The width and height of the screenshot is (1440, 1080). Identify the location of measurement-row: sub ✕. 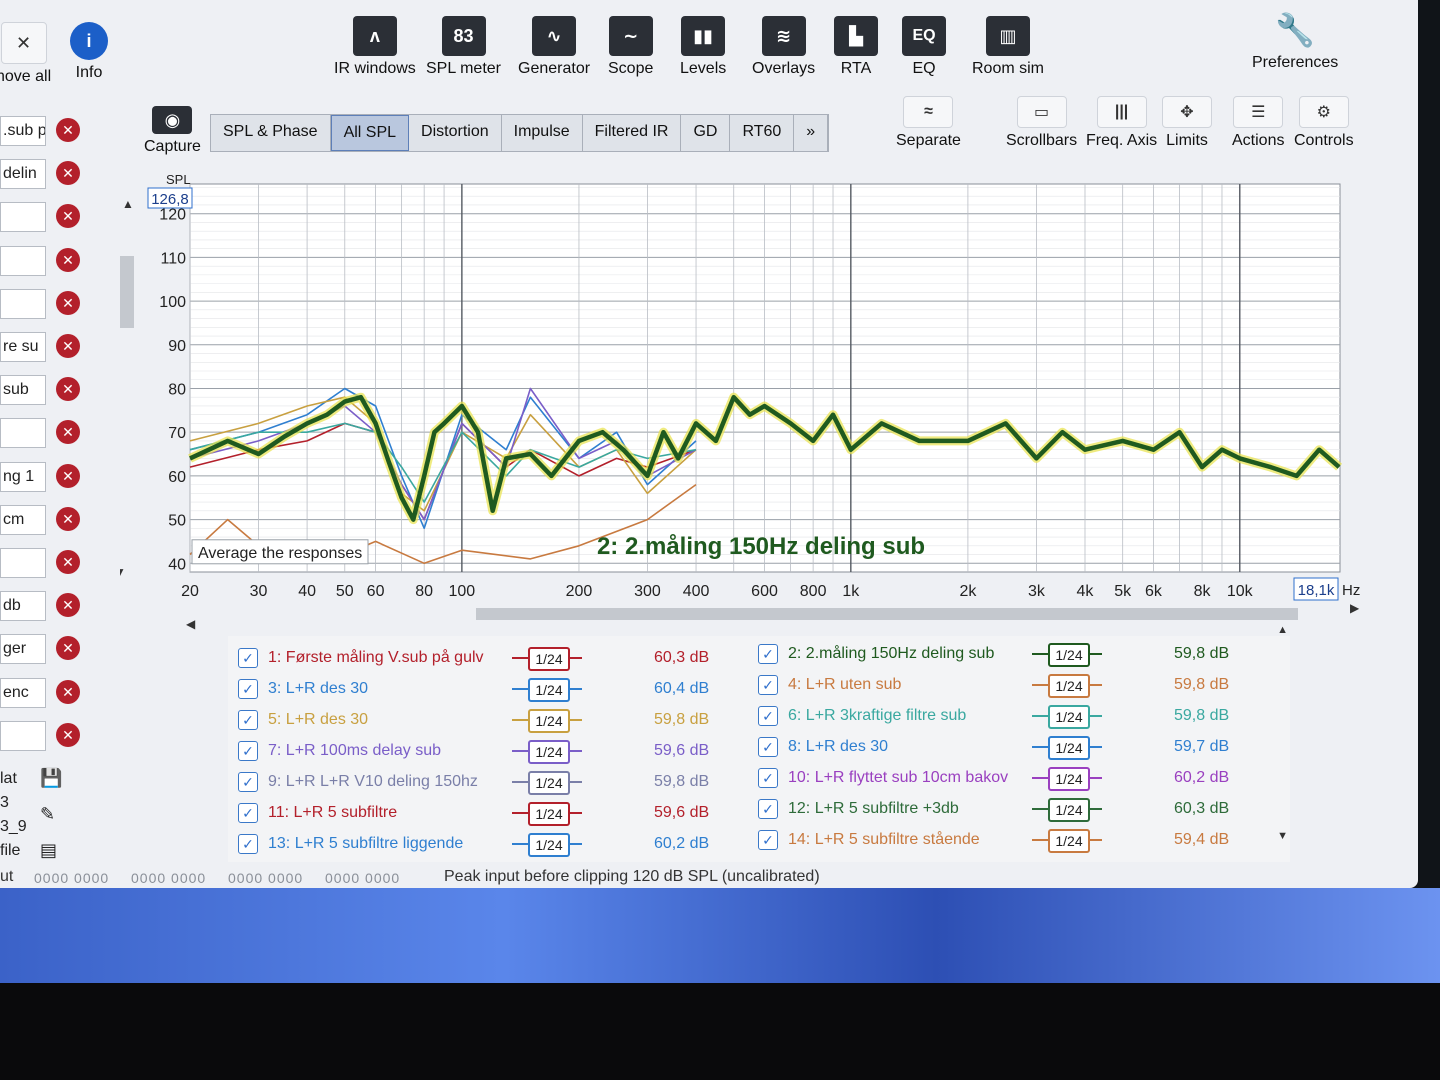
(46, 389).